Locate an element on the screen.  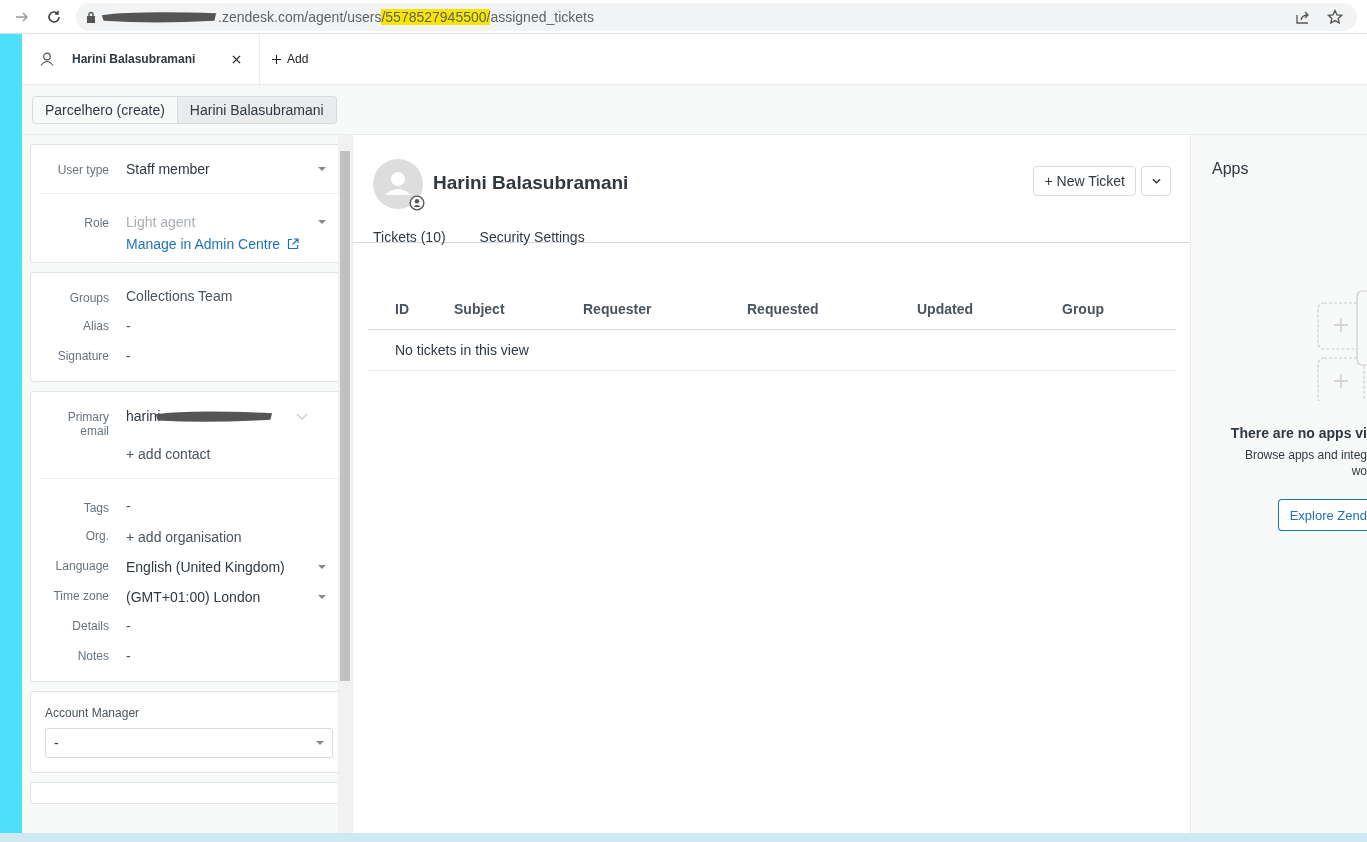
description-text: Browse apps and integ is located at coordinates (1305, 455).